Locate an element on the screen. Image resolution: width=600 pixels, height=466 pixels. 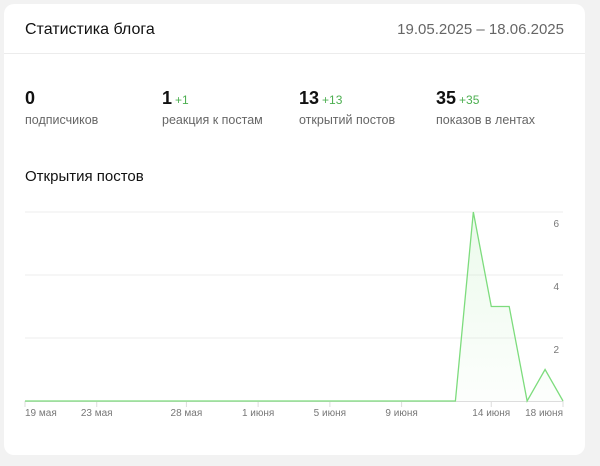
x-tick-label: 14 июня is located at coordinates (491, 413).